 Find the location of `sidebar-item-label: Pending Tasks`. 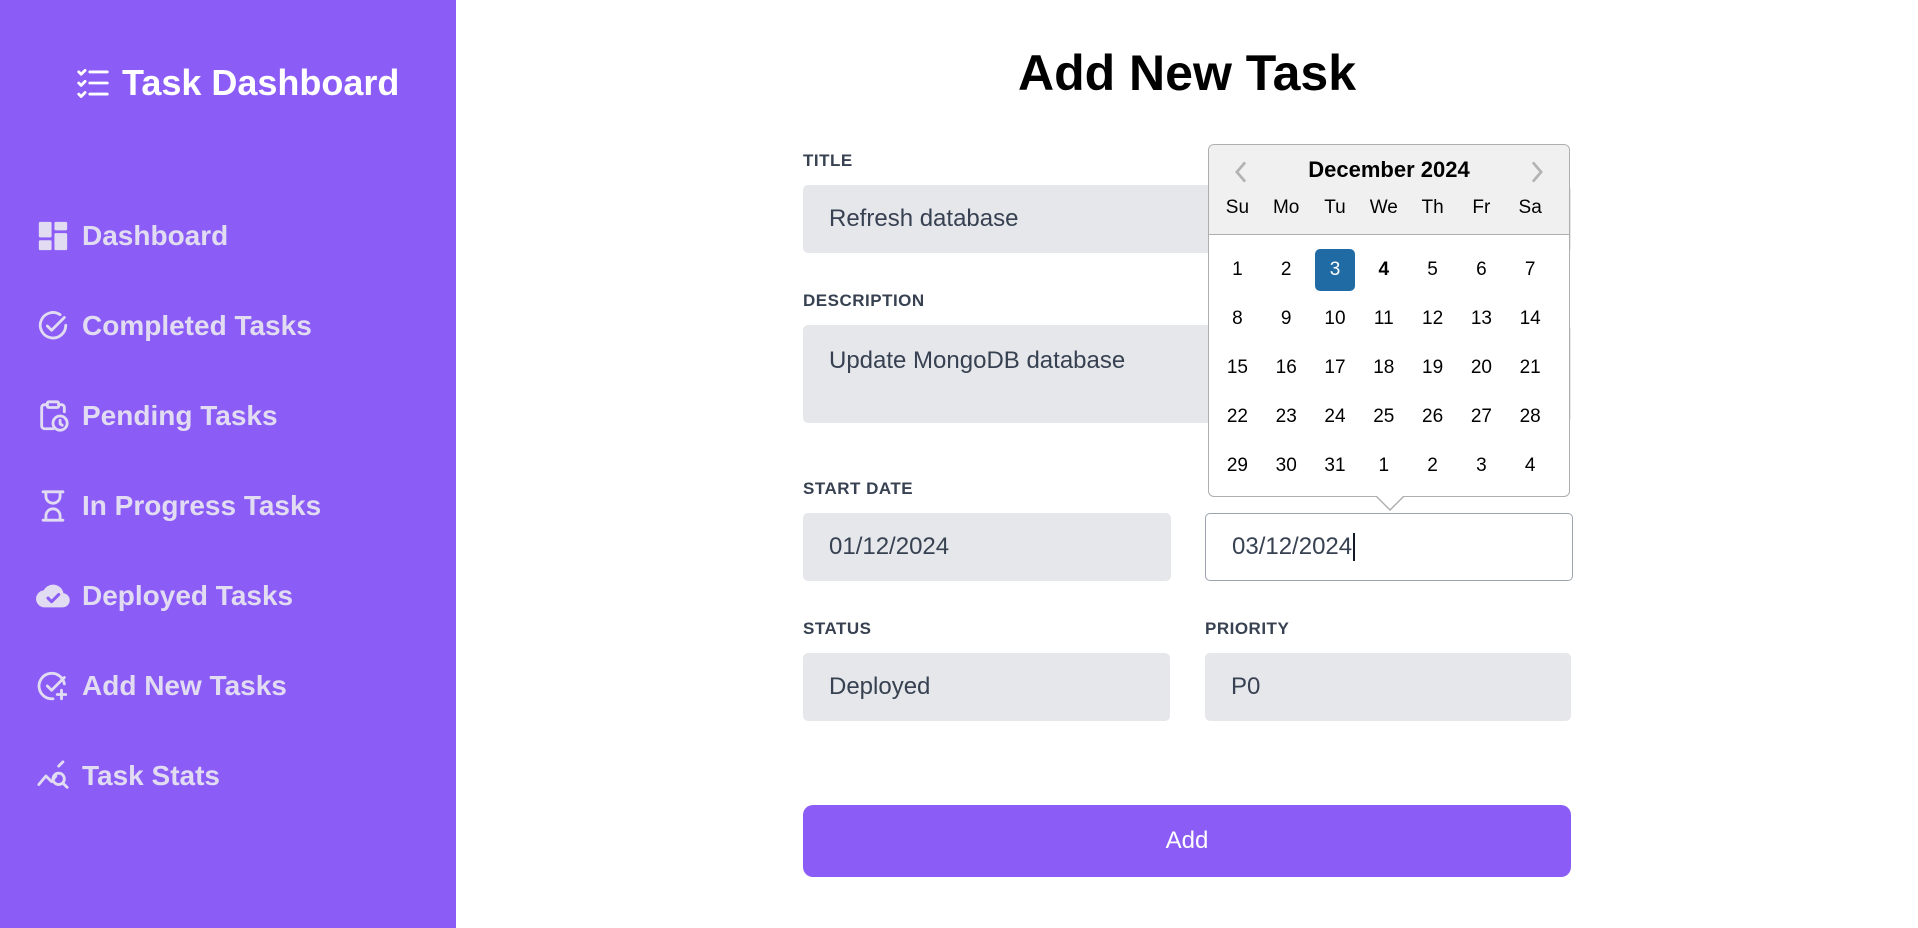

sidebar-item-label: Pending Tasks is located at coordinates (180, 415).